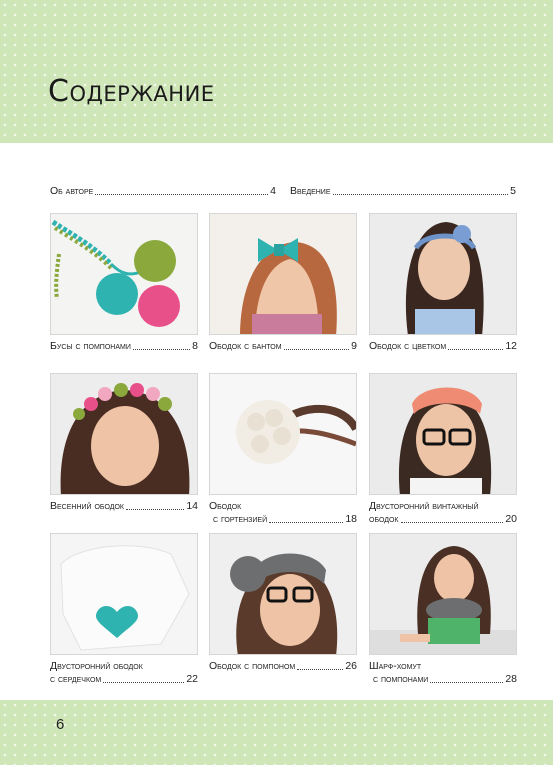  What do you see at coordinates (408, 346) in the screenshot?
I see `project-title-line: Ободок с цветком` at bounding box center [408, 346].